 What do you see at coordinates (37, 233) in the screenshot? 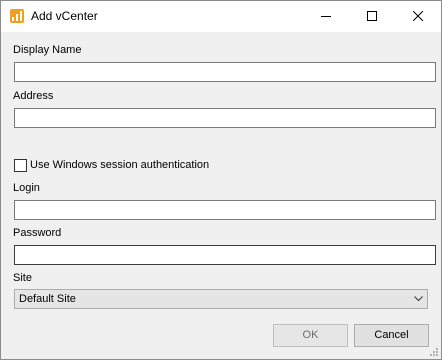
I see `password-label: Password` at bounding box center [37, 233].